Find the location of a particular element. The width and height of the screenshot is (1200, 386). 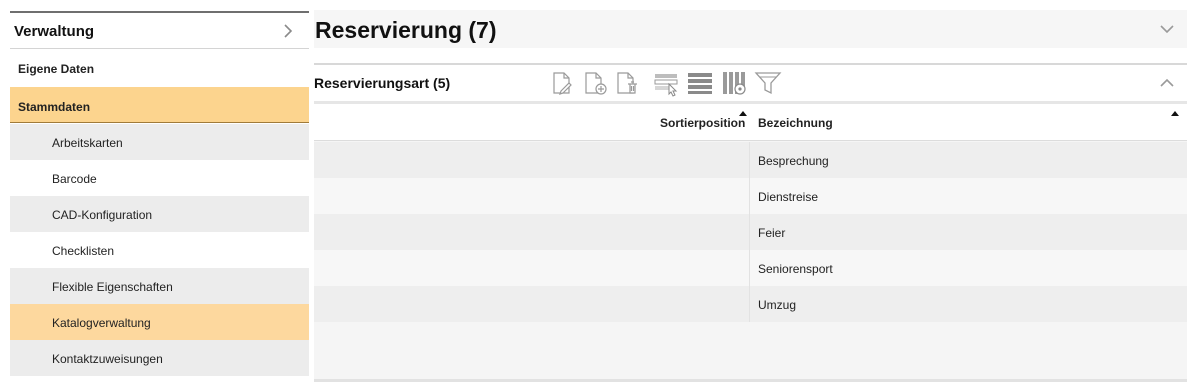

sidebar-section-stammdaten: Stammdaten is located at coordinates (159, 105).